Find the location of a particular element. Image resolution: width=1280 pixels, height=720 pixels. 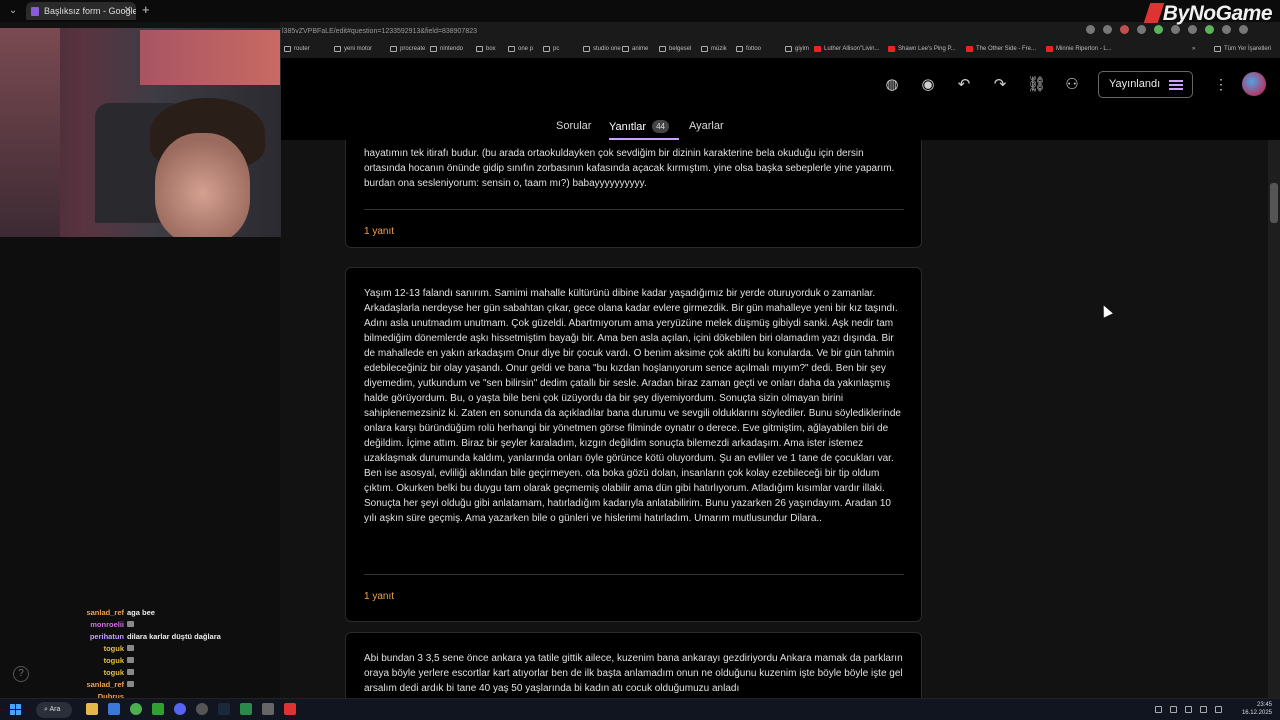

file-explorer-icon is located at coordinates (92, 709).